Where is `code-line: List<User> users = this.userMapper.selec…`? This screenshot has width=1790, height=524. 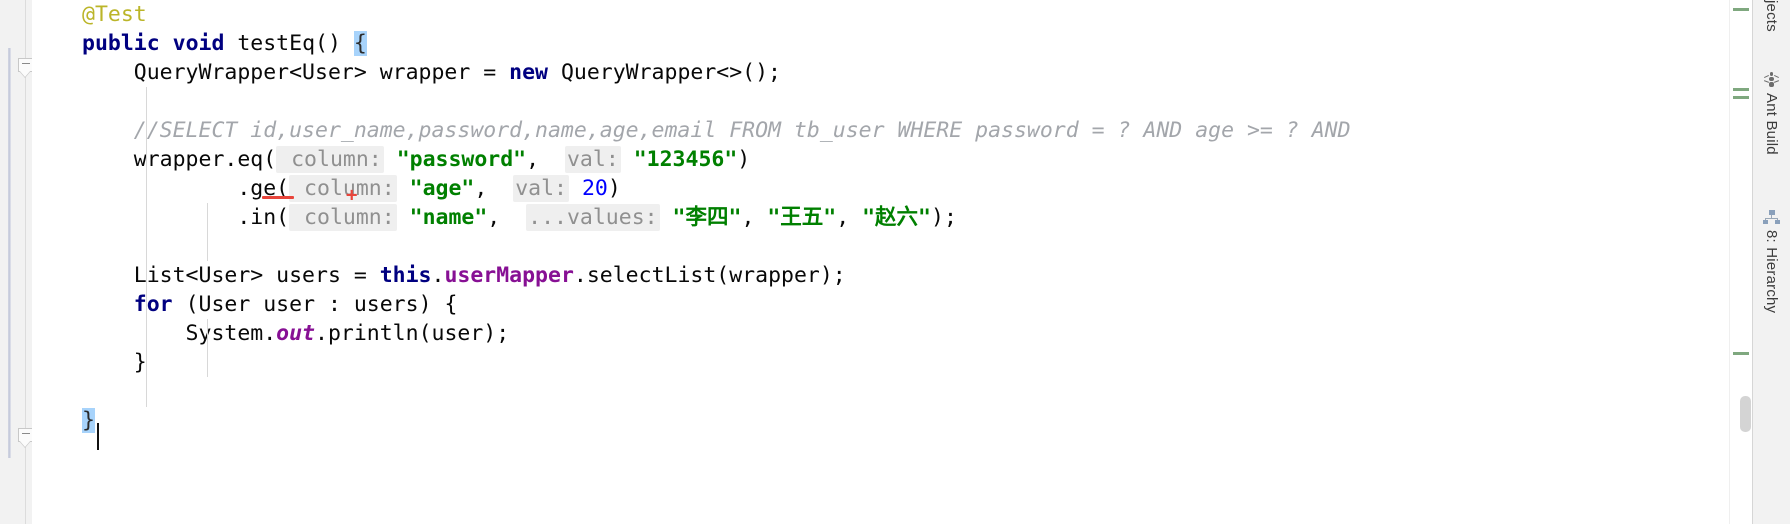 code-line: List<User> users = this.userMapper.selec… is located at coordinates (881, 275).